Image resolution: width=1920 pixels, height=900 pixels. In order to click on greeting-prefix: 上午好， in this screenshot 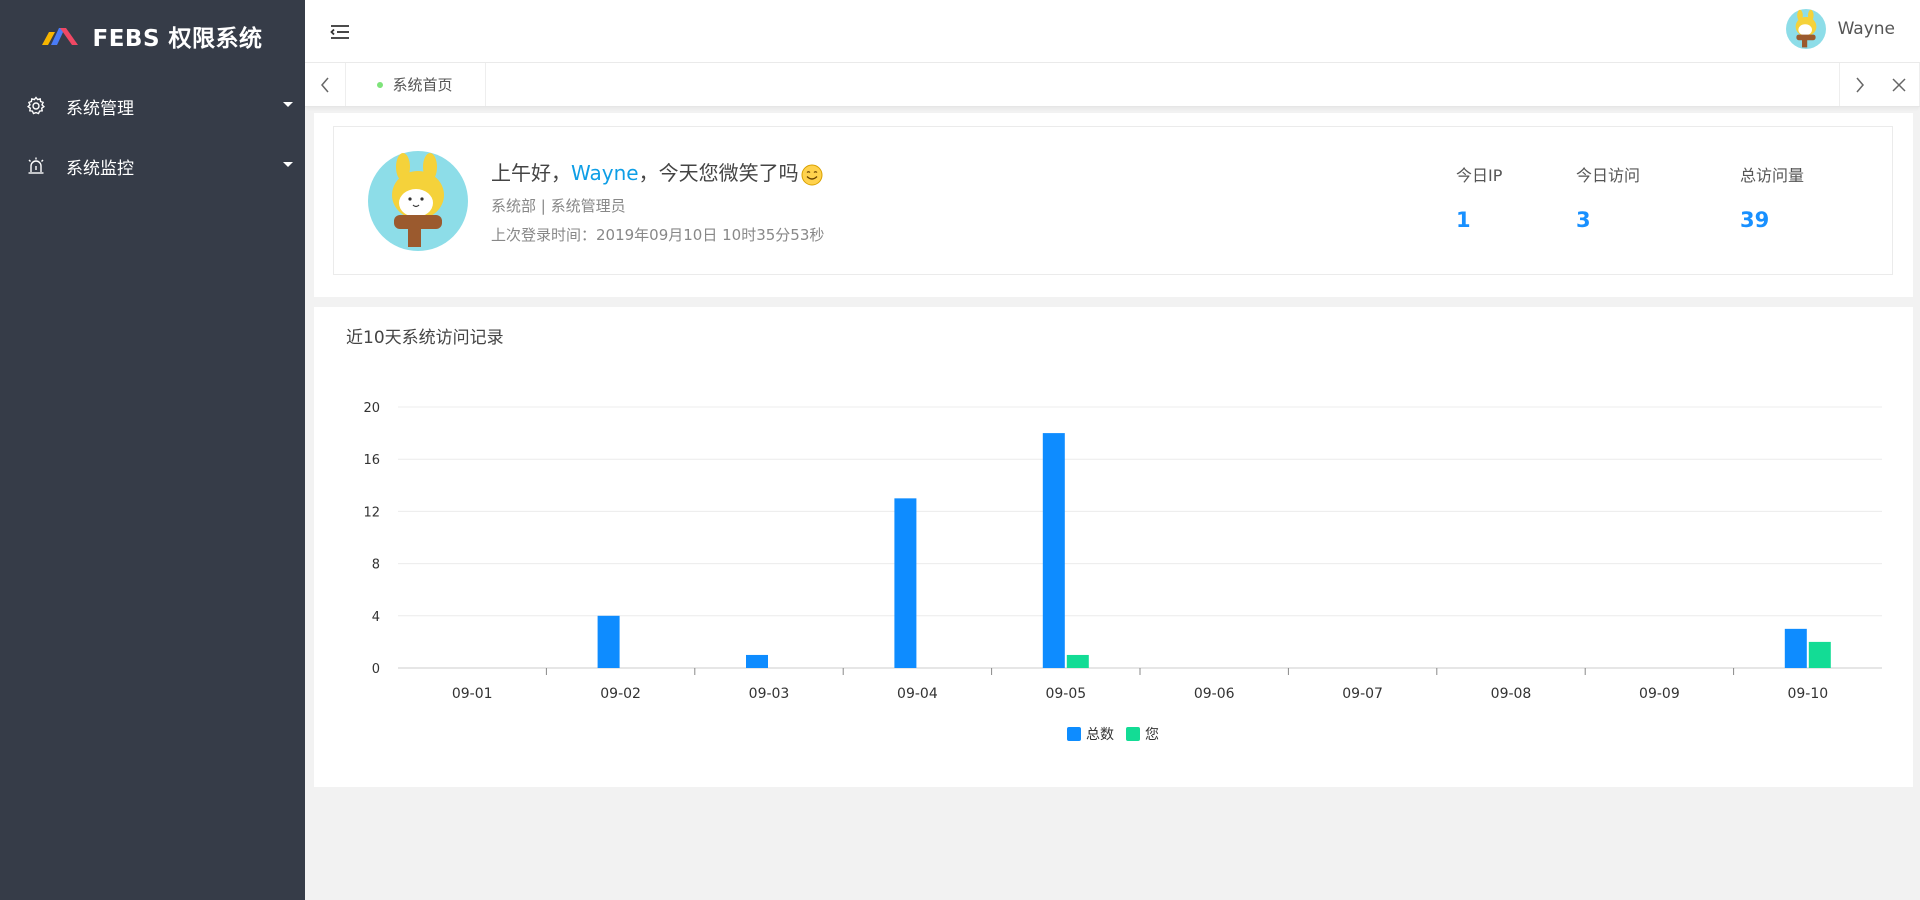, I will do `click(531, 173)`.